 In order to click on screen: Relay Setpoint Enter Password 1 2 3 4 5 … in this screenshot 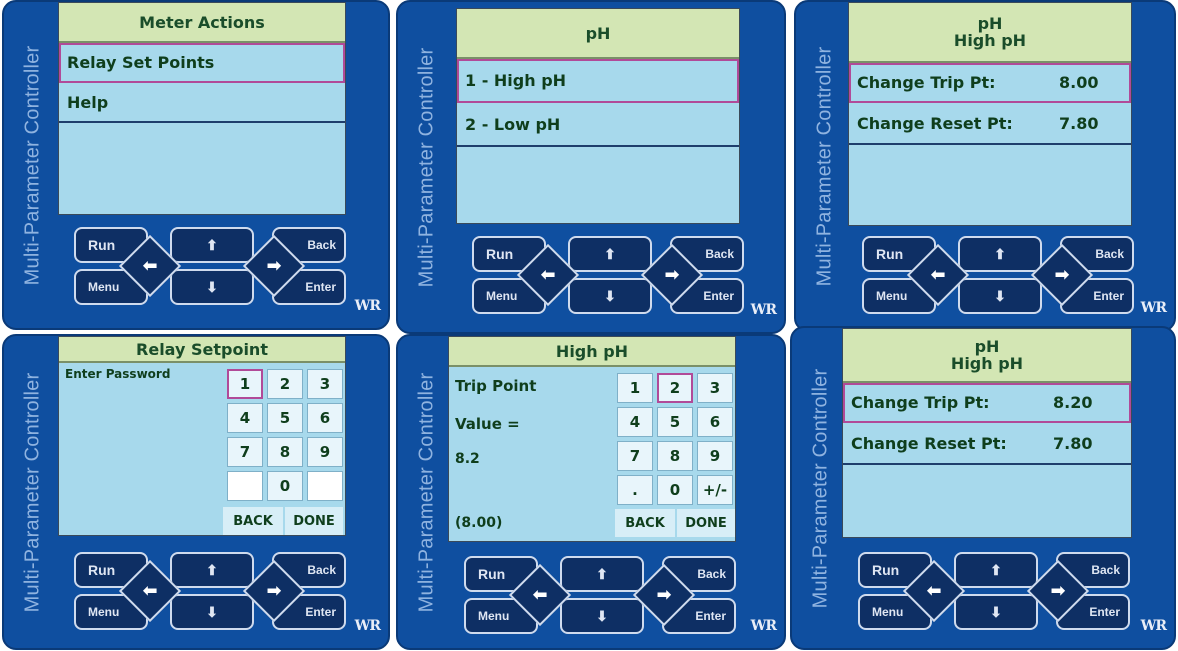, I will do `click(202, 436)`.